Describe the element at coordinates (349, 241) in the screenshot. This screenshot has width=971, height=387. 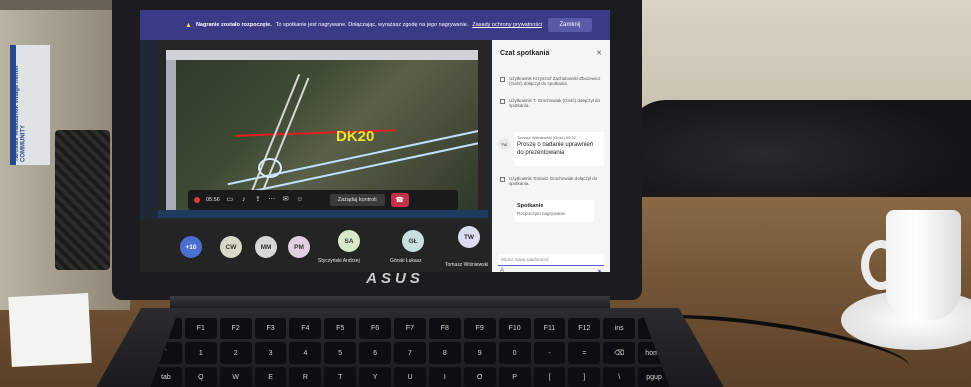
I see `avatar: SA` at that location.